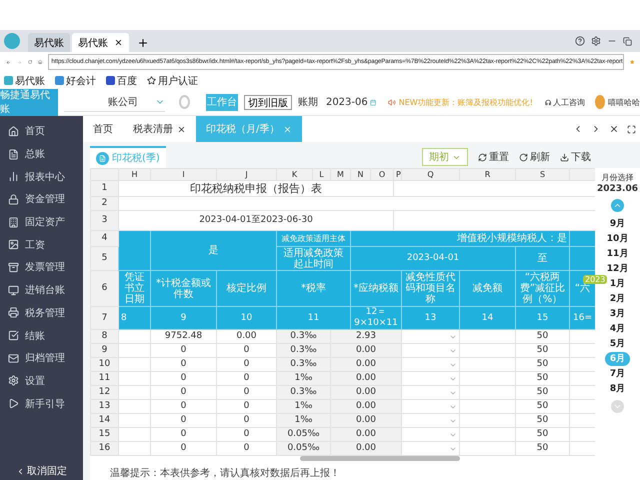 This screenshot has width=640, height=480. What do you see at coordinates (618, 254) in the screenshot?
I see `month-item: 11月` at bounding box center [618, 254].